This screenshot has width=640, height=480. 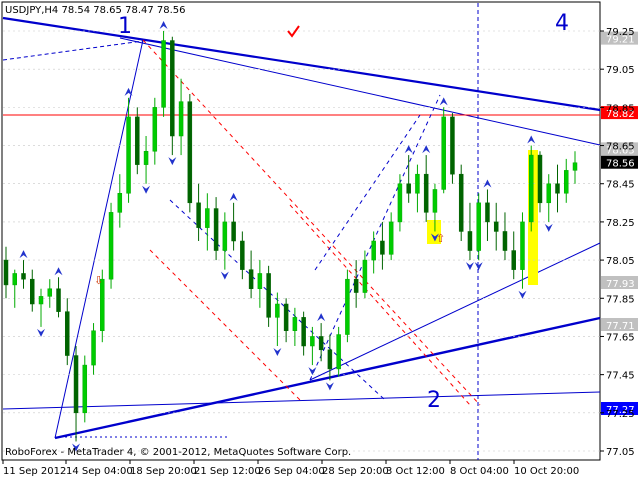 I want to click on chart-title: USDJPY,H4 78.54 78.65 78.47 78.56, so click(x=95, y=10).